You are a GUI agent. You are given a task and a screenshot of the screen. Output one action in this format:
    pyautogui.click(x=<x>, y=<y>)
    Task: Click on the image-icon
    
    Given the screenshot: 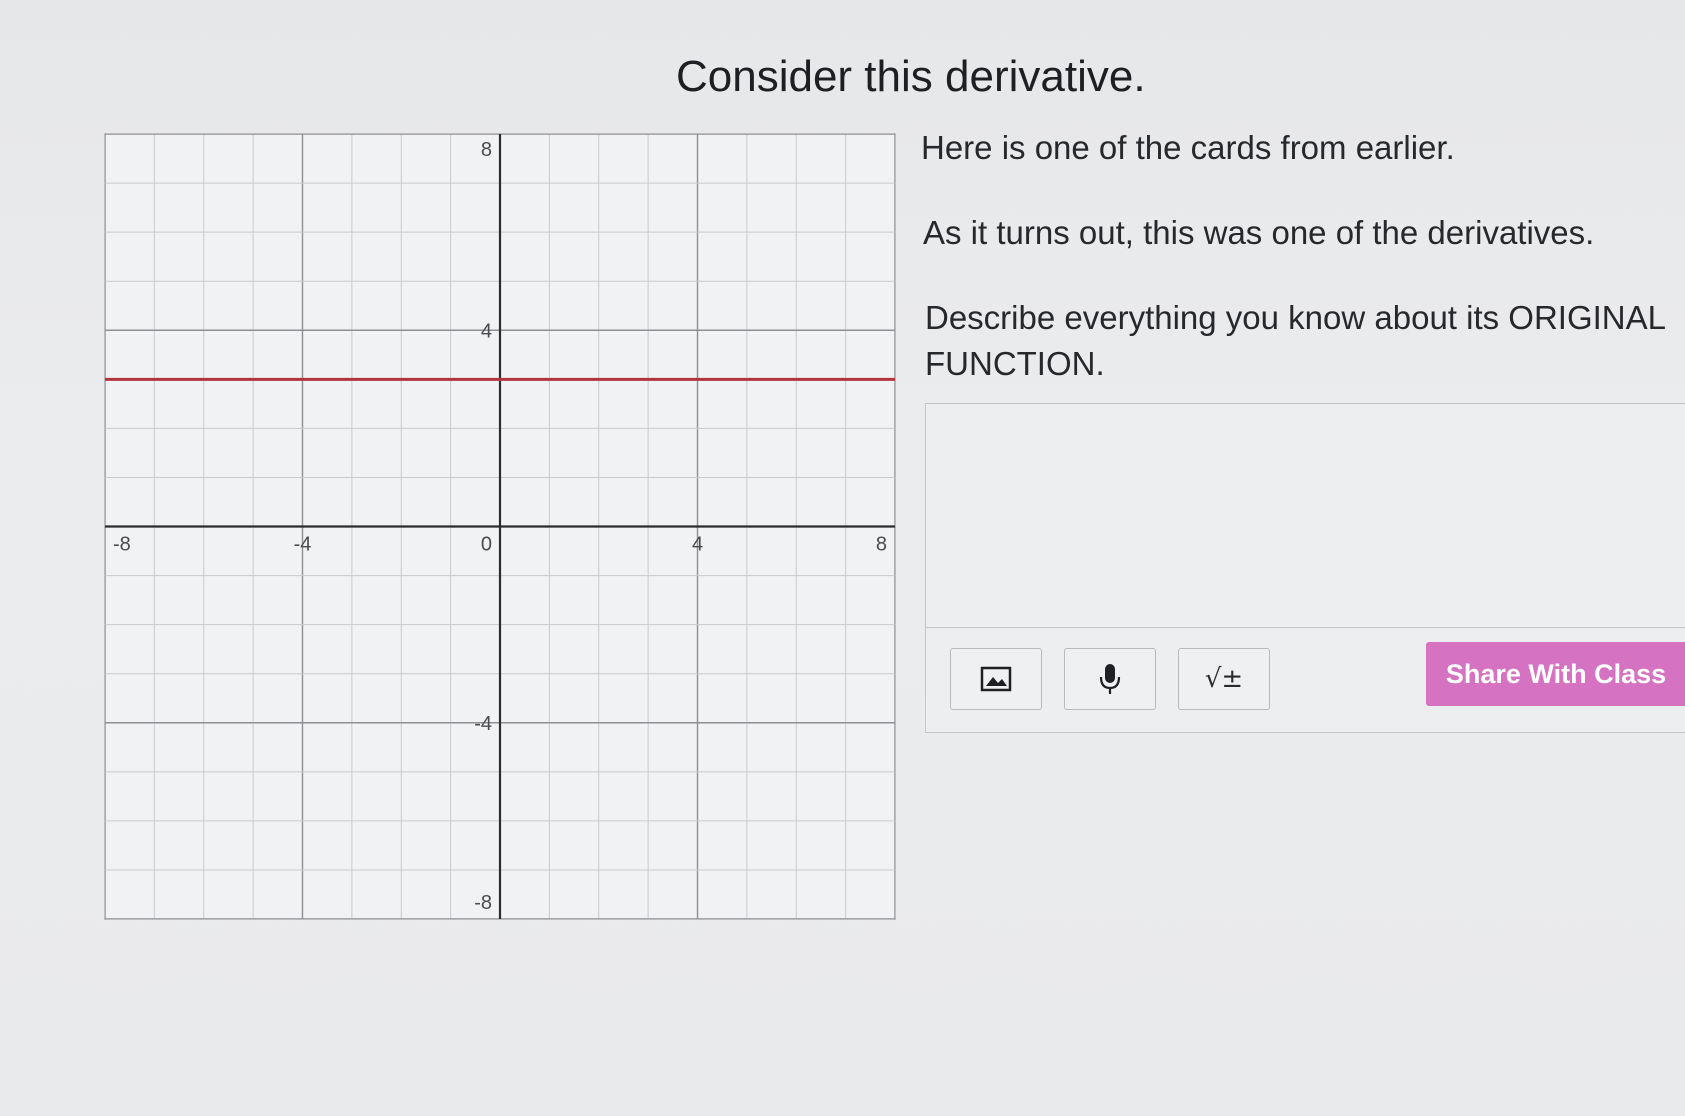 What is the action you would take?
    pyautogui.click(x=996, y=679)
    